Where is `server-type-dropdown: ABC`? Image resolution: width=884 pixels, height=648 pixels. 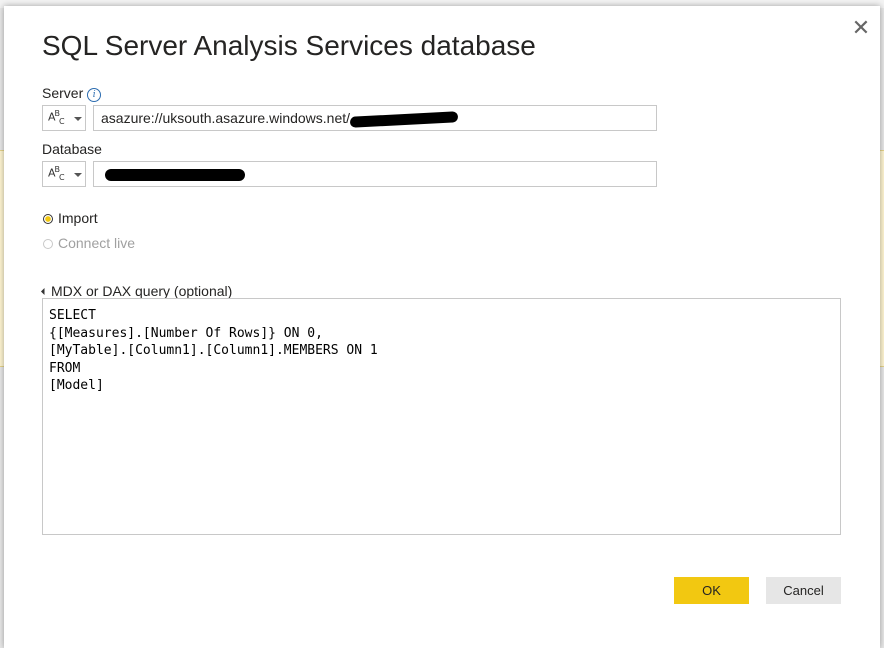 server-type-dropdown: ABC is located at coordinates (64, 118).